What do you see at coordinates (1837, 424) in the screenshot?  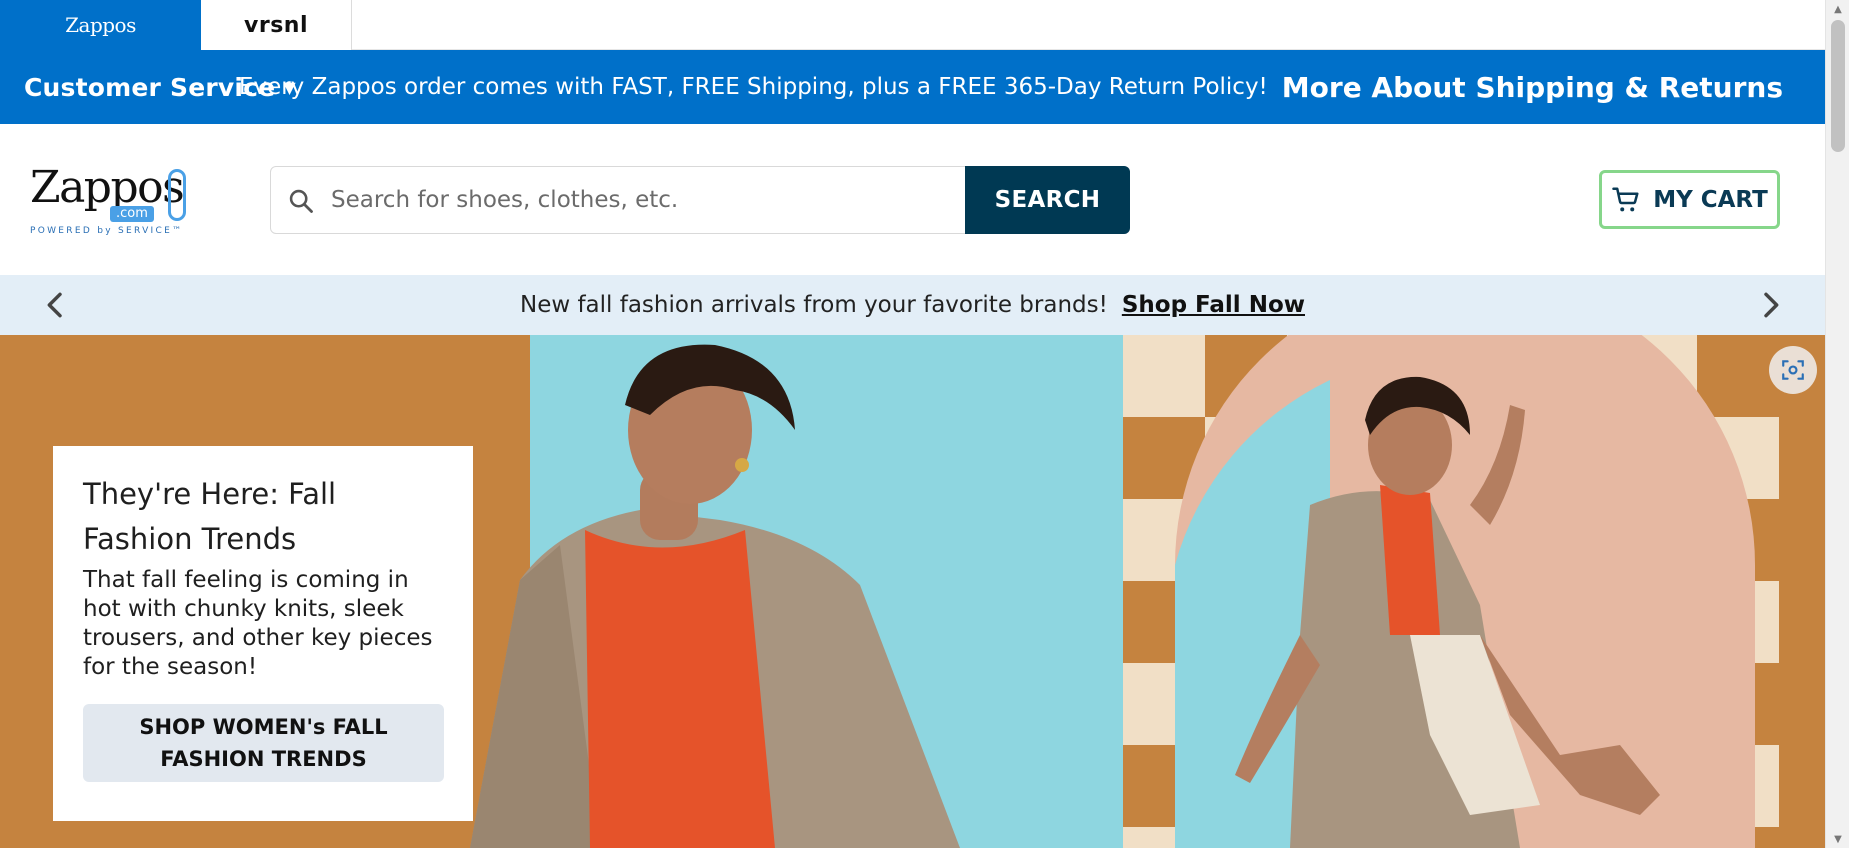 I see `page-scrollbar: ▲ ▼` at bounding box center [1837, 424].